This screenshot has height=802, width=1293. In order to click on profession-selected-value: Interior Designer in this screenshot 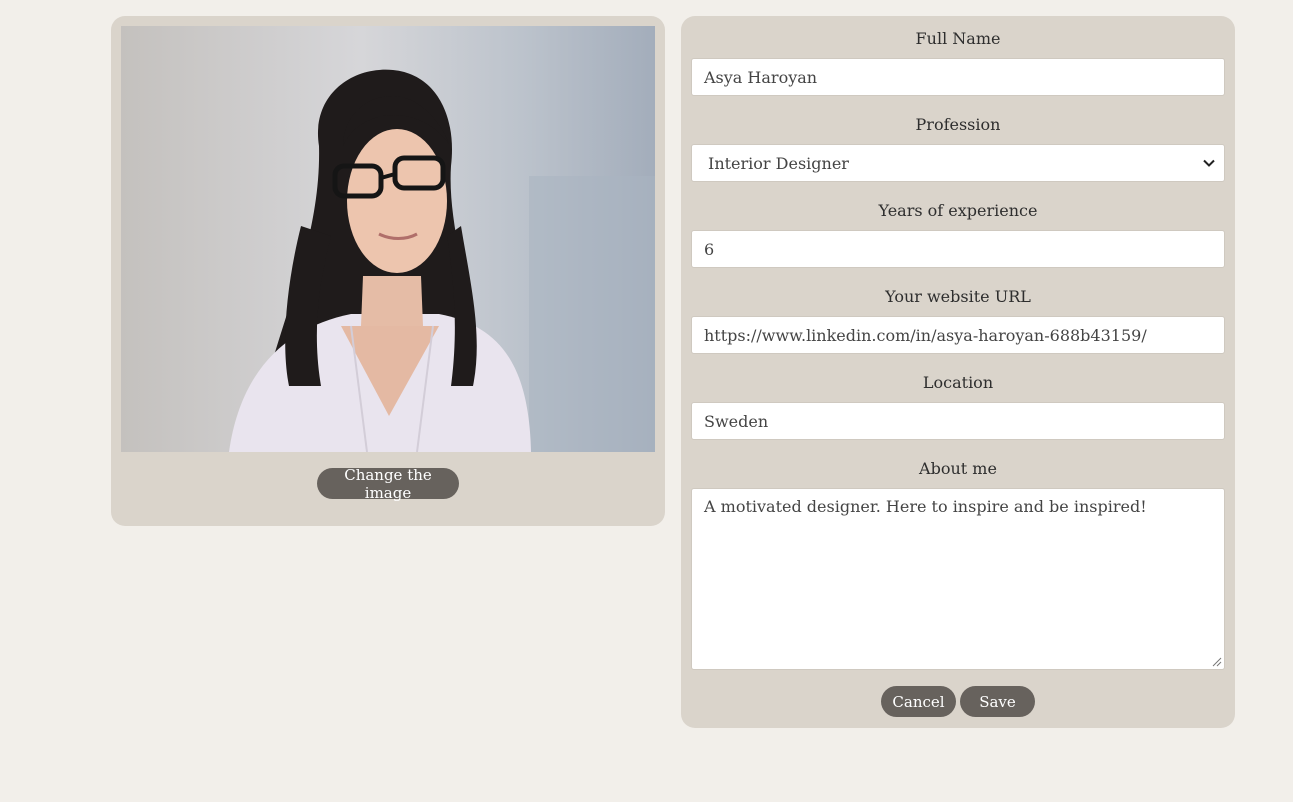, I will do `click(778, 163)`.